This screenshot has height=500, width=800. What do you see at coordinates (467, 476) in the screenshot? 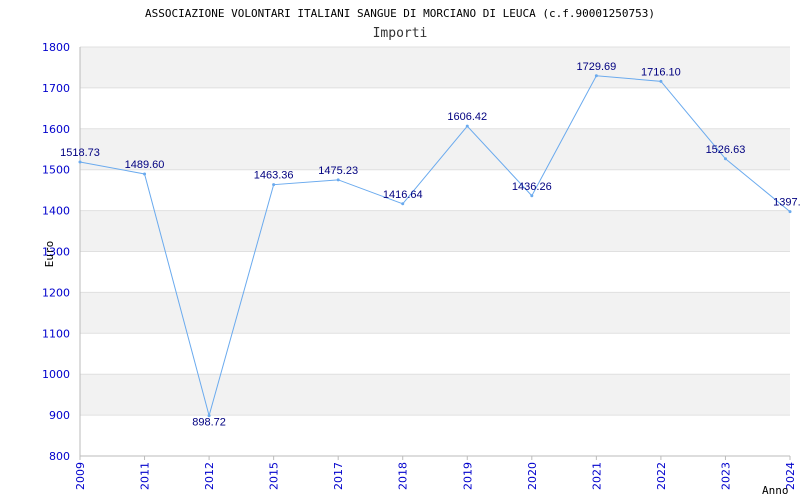
I see `x-tick-label: 2019` at bounding box center [467, 476].